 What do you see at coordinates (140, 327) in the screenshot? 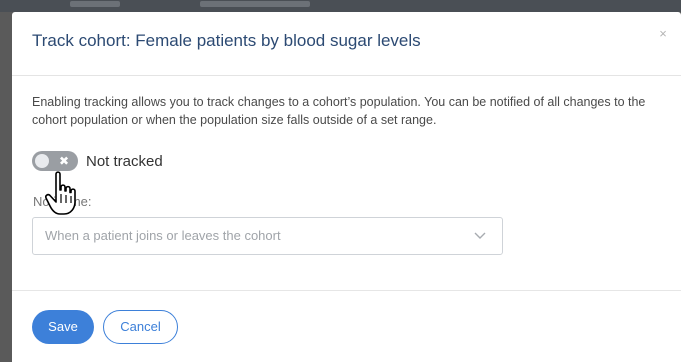
I see `cancel-button: Cancel` at bounding box center [140, 327].